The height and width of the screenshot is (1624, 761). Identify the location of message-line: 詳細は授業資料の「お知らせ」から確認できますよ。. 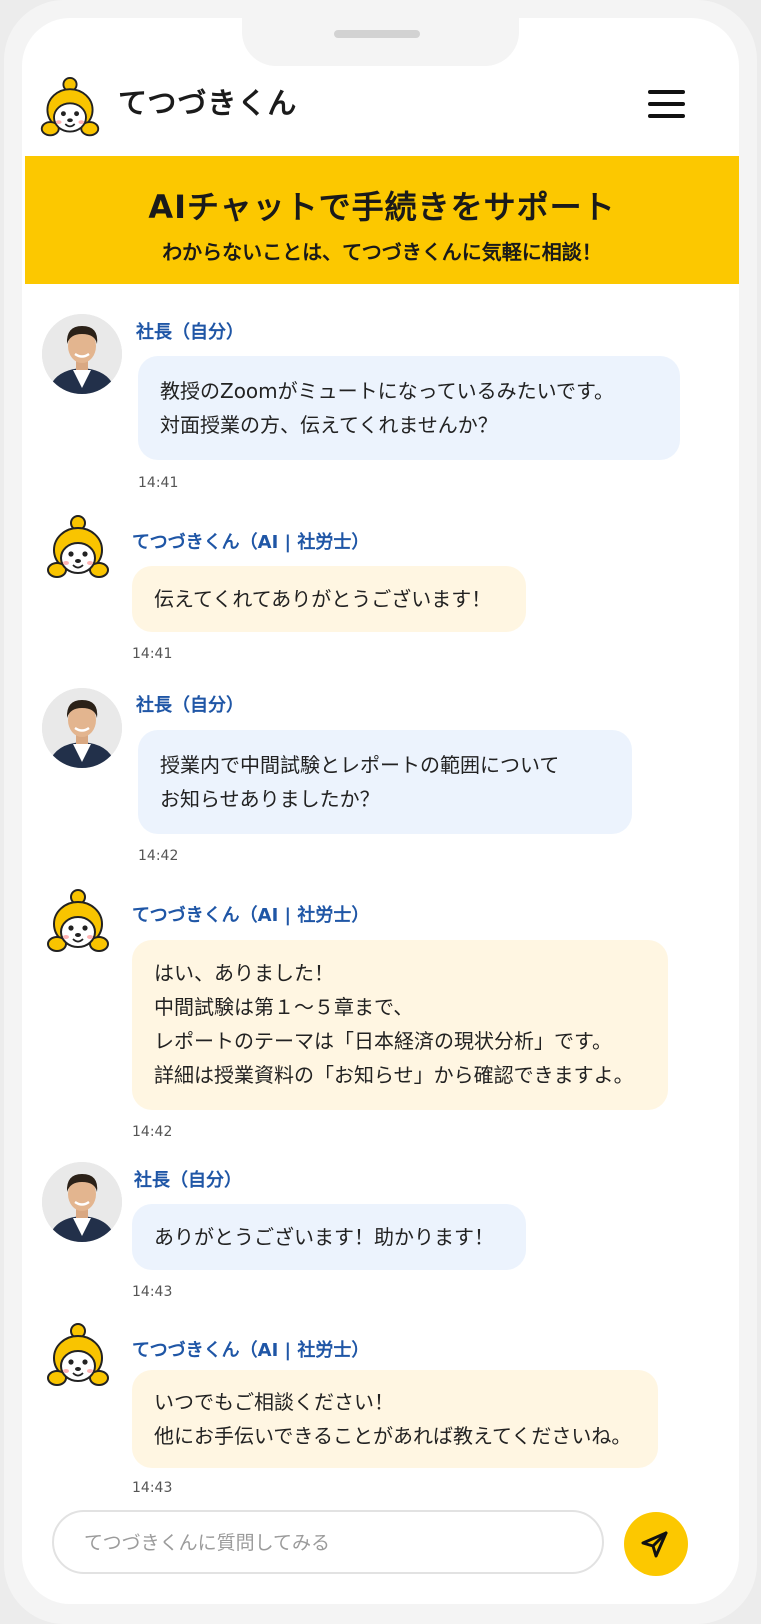
(394, 1075).